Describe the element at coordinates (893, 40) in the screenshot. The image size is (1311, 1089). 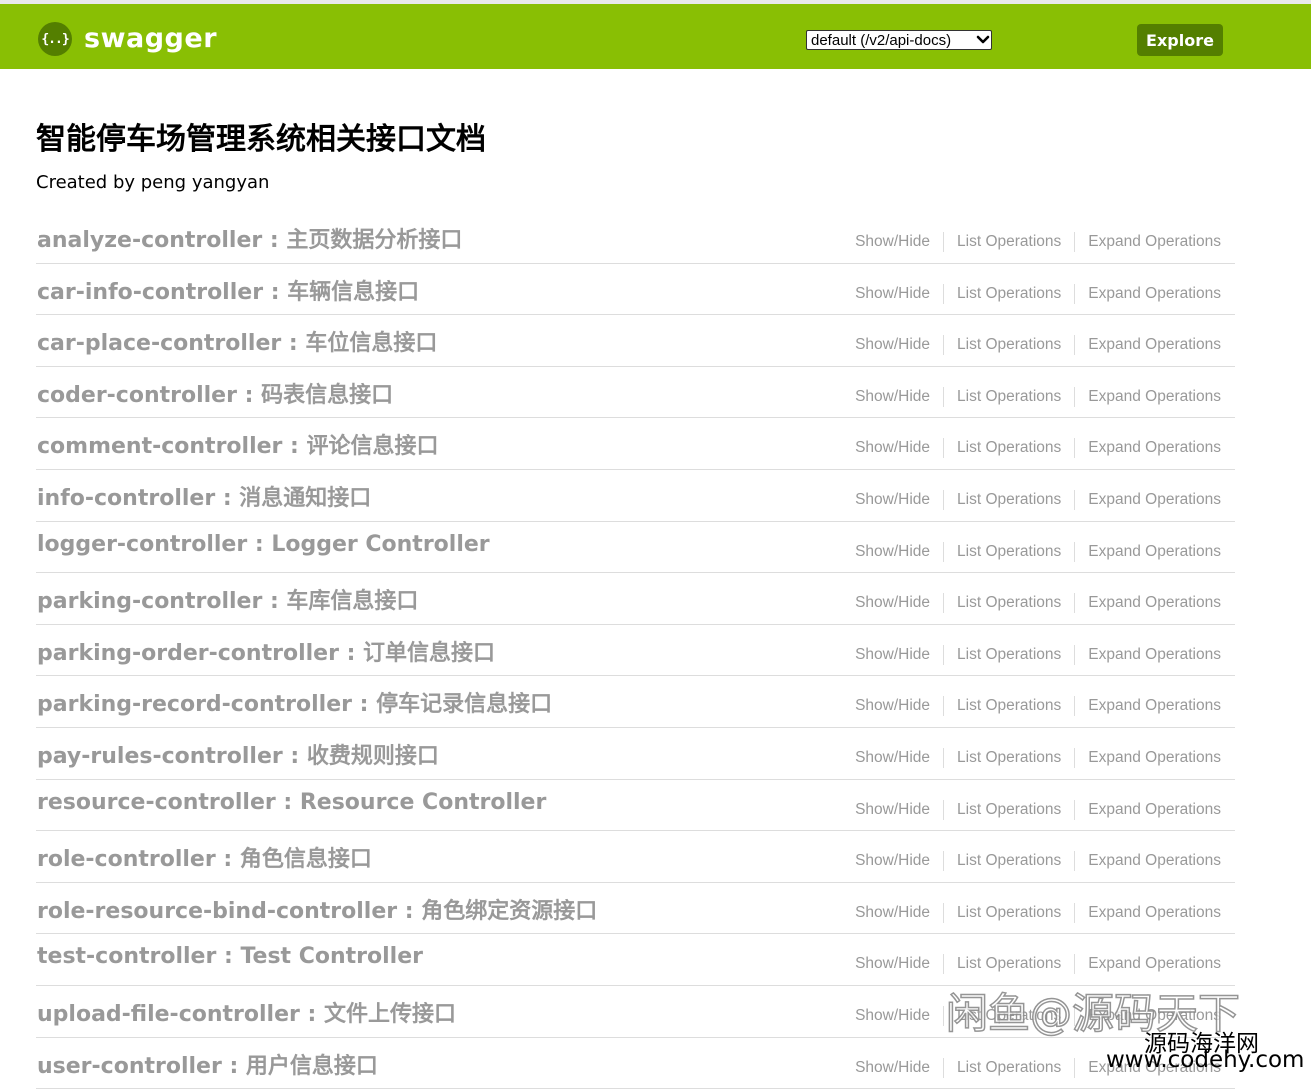
I see `api-docs-select-value: default (/v2/api-docs)` at that location.